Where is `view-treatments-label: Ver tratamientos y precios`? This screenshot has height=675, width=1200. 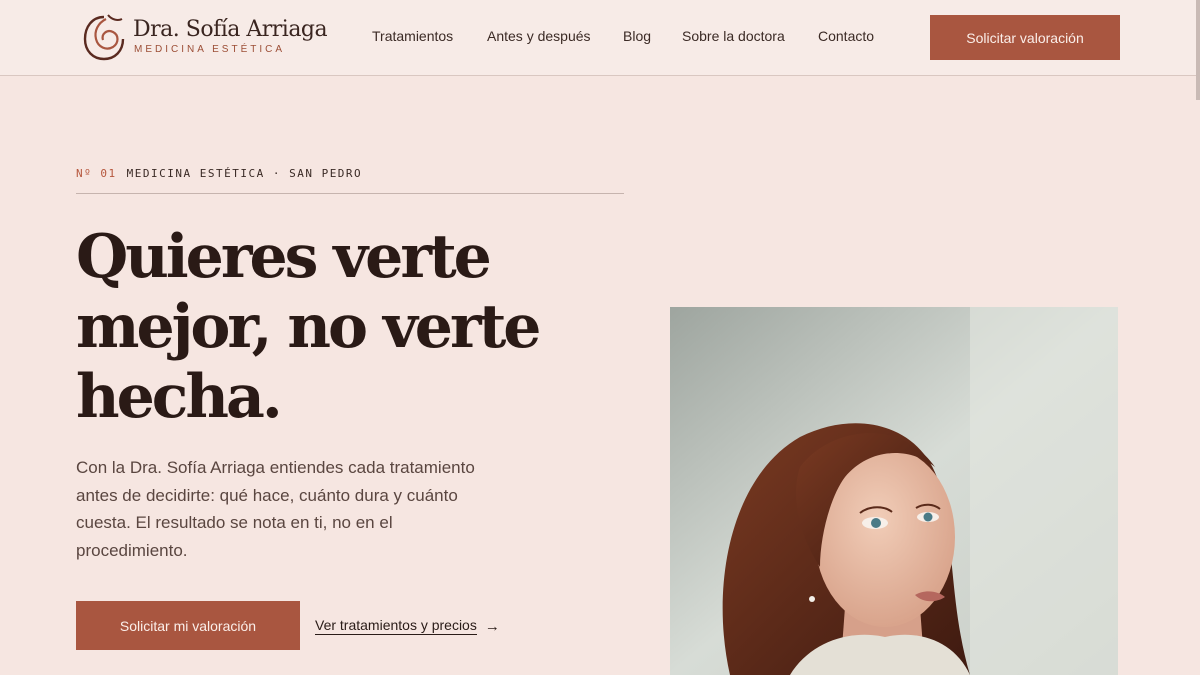
view-treatments-label: Ver tratamientos y precios is located at coordinates (396, 626).